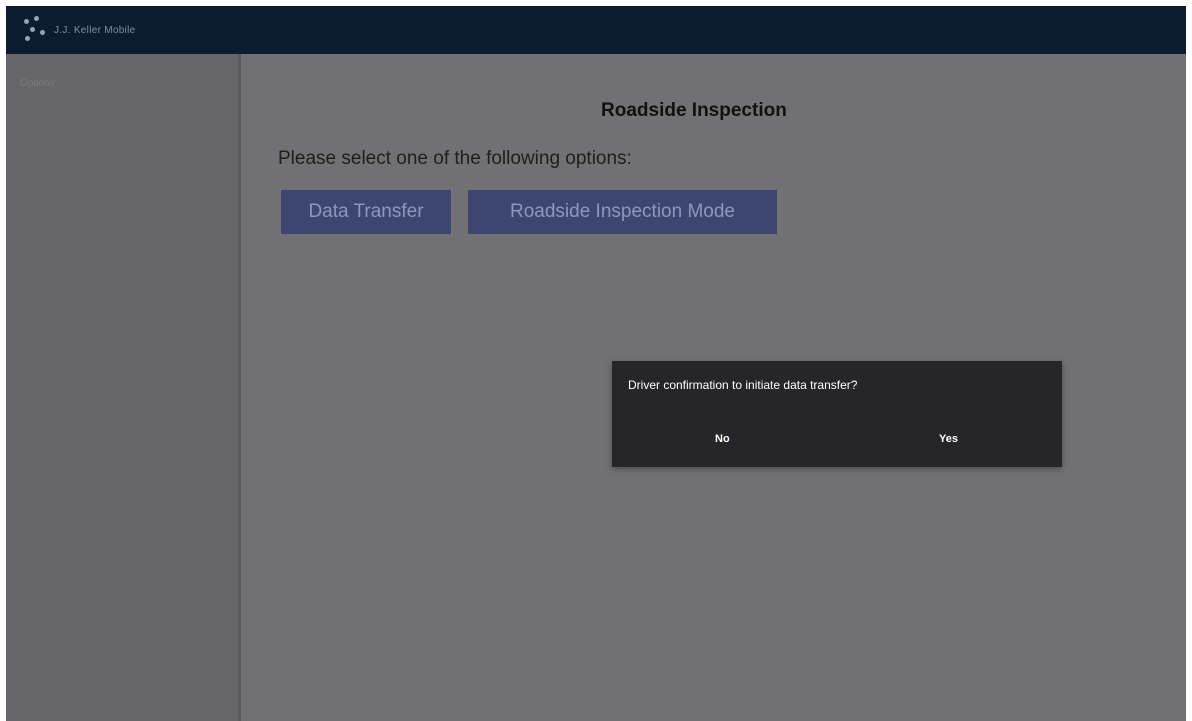 The height and width of the screenshot is (721, 1192). What do you see at coordinates (95, 30) in the screenshot?
I see `app-name: J.J. Keller Mobile` at bounding box center [95, 30].